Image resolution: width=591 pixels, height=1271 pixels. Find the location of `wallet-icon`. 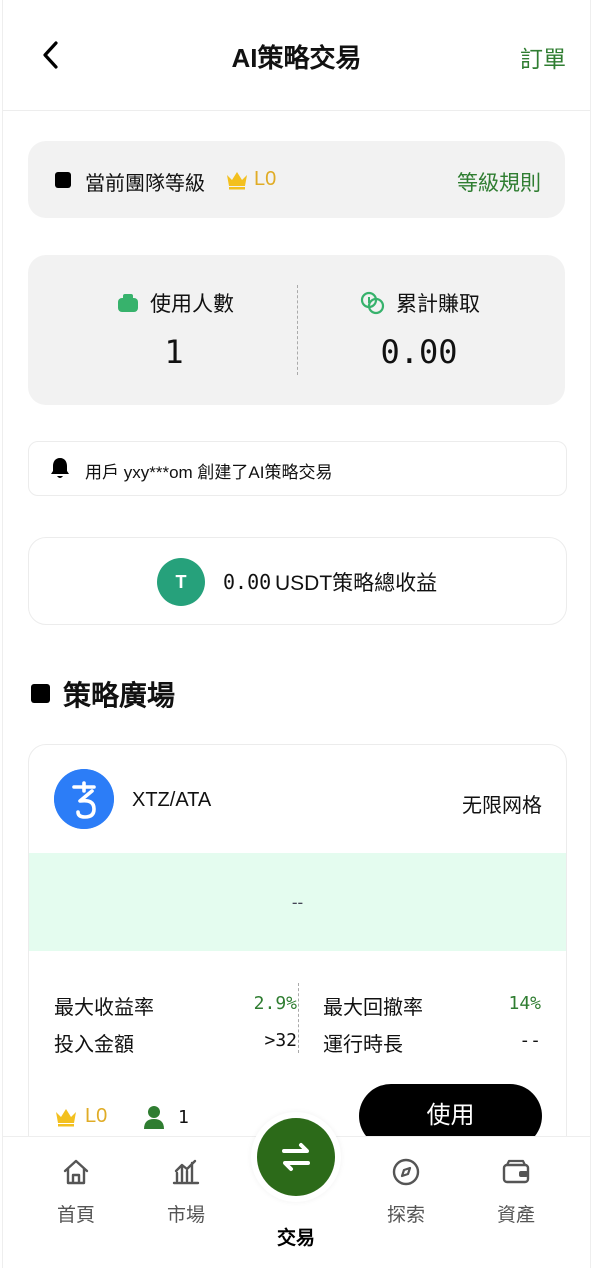

wallet-icon is located at coordinates (516, 1171).